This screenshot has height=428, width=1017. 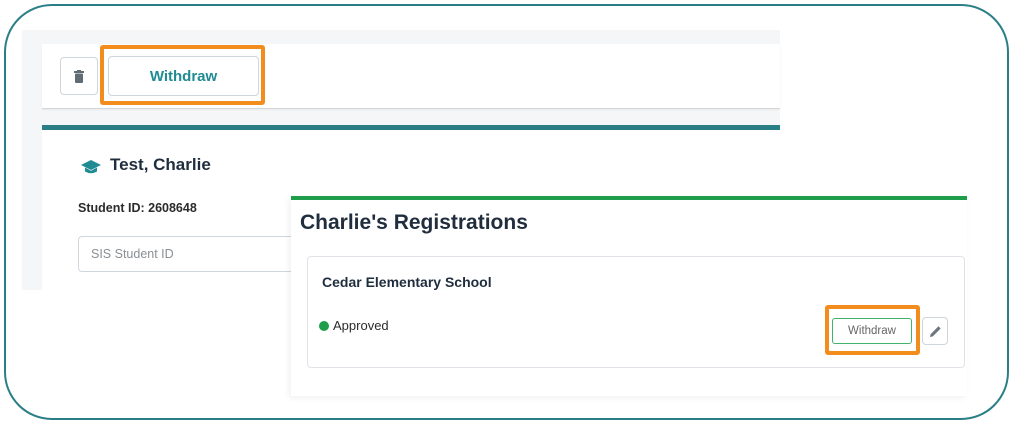 I want to click on trash-icon, so click(x=79, y=76).